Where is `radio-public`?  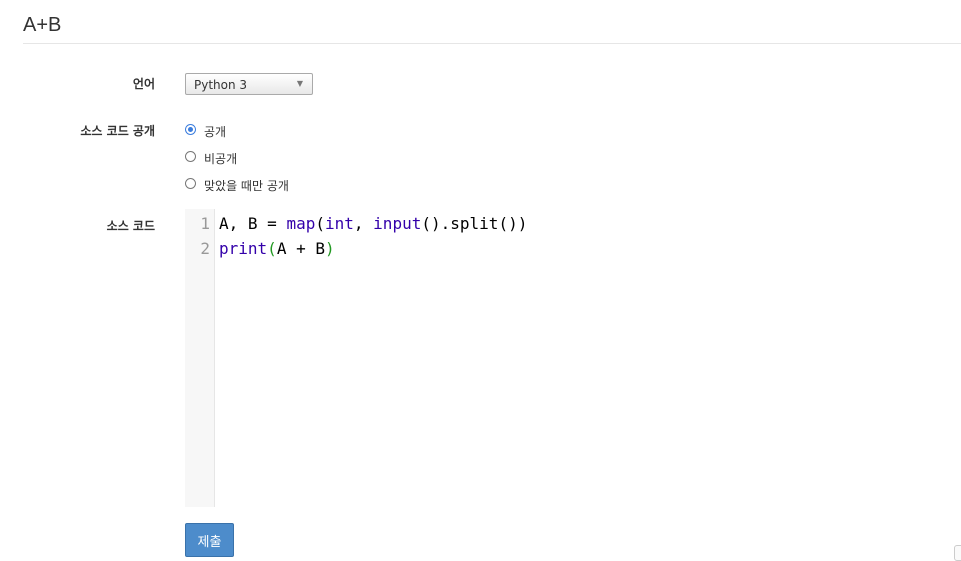 radio-public is located at coordinates (190, 129).